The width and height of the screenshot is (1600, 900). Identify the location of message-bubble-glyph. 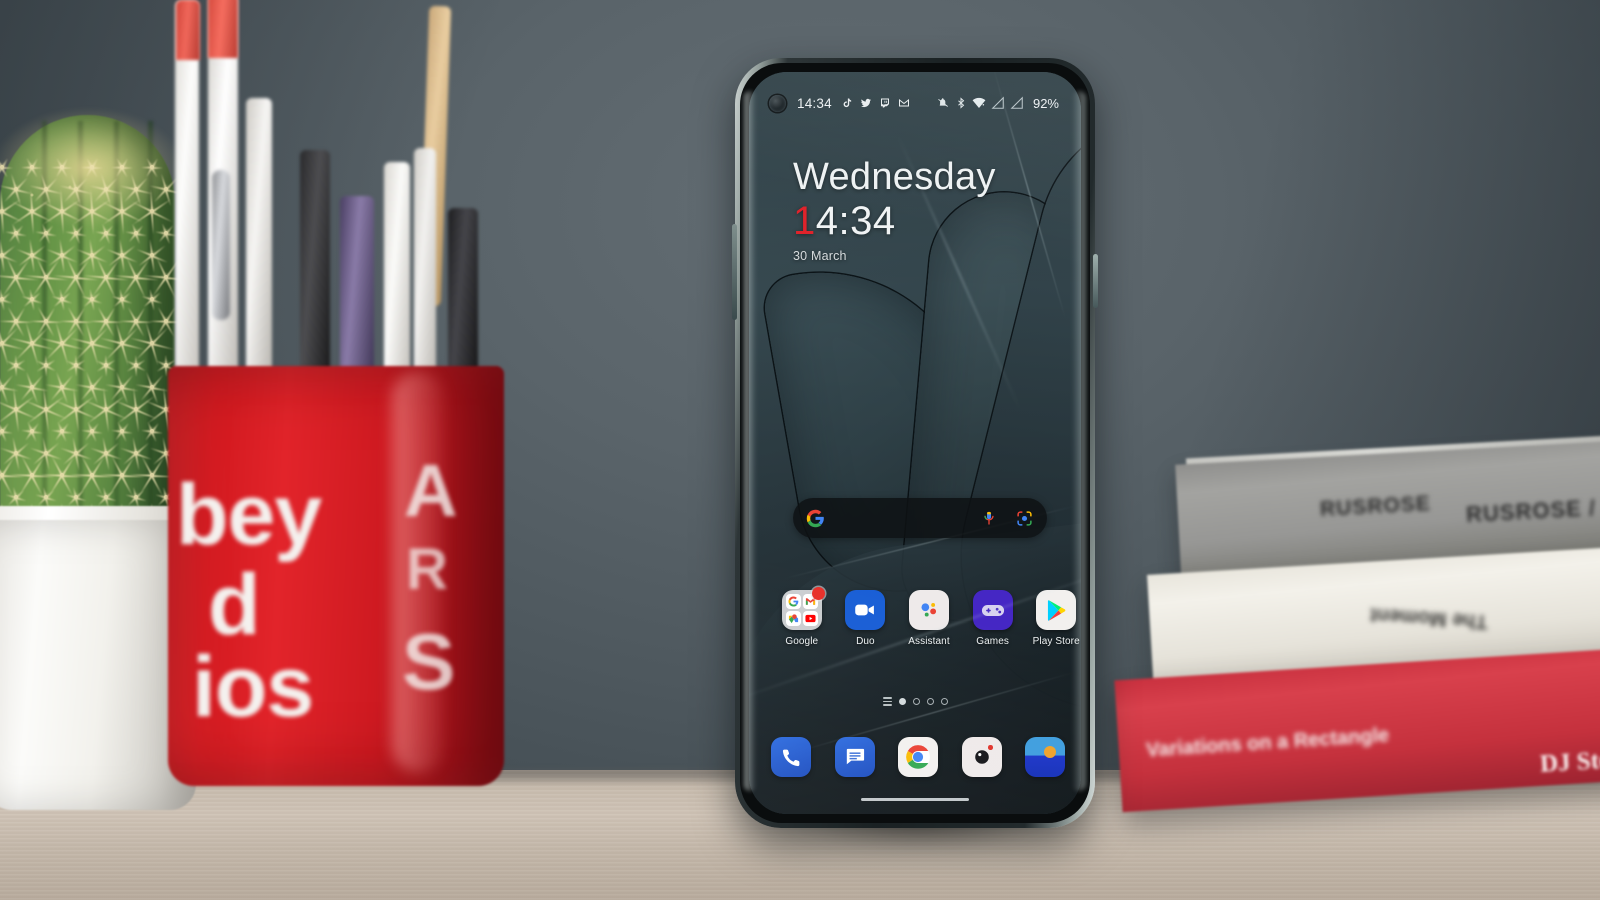
(855, 756).